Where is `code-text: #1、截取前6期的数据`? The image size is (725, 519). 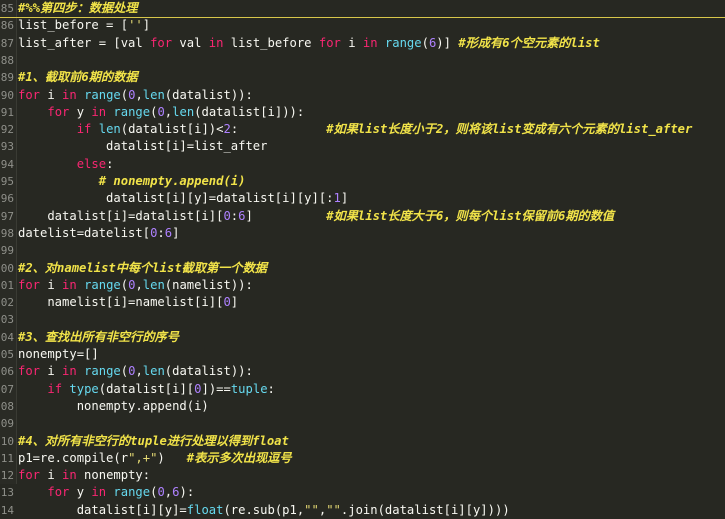
code-text: #1、截取前6期的数据 is located at coordinates (371, 77).